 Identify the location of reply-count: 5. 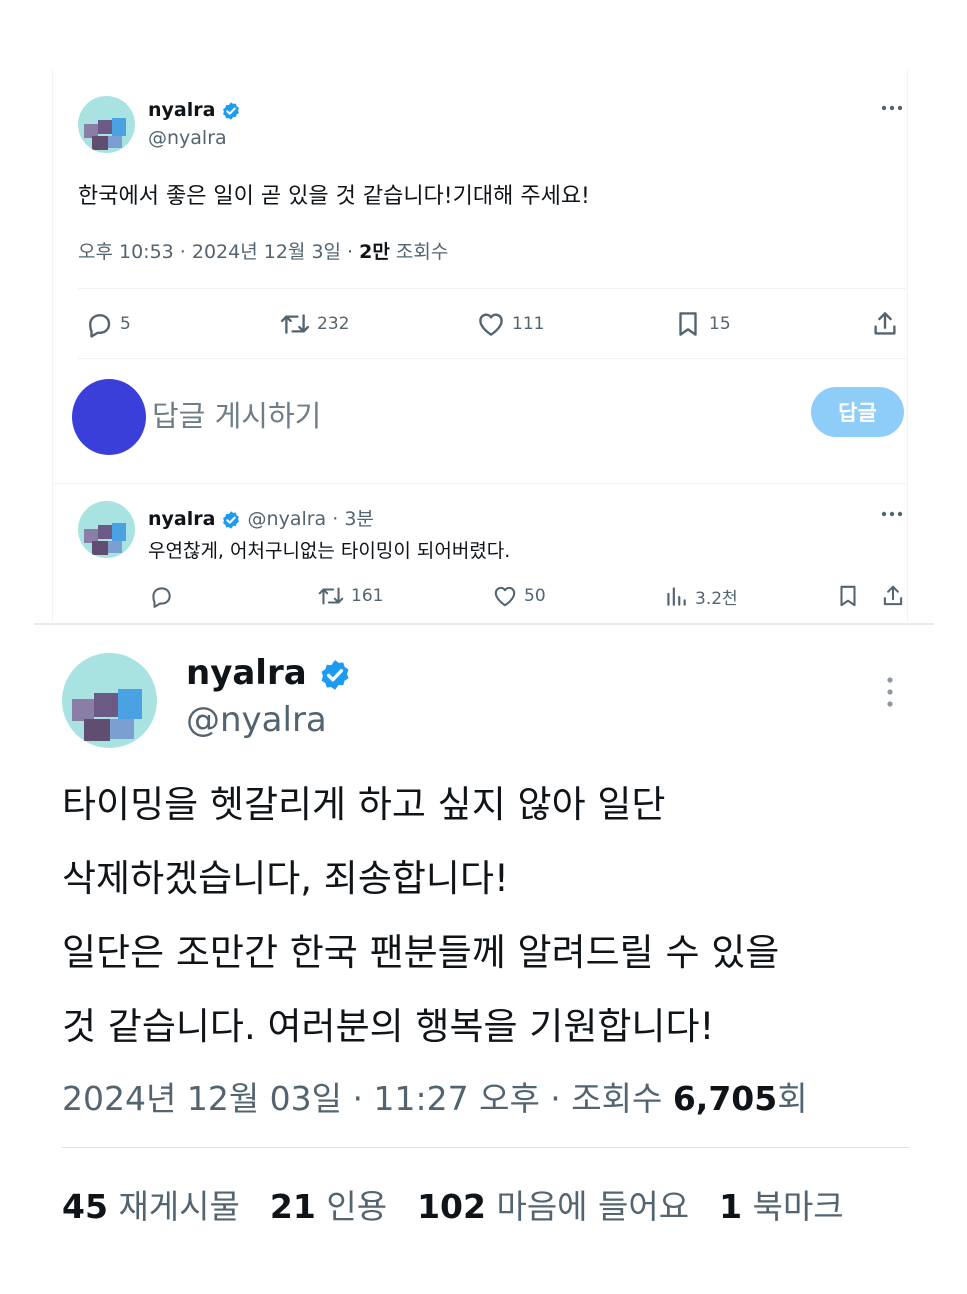
(125, 324).